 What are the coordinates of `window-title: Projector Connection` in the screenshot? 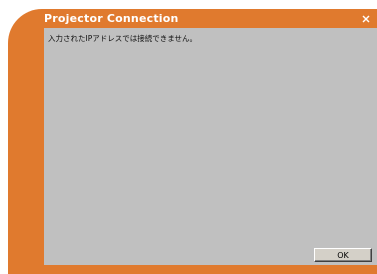 It's located at (111, 18).